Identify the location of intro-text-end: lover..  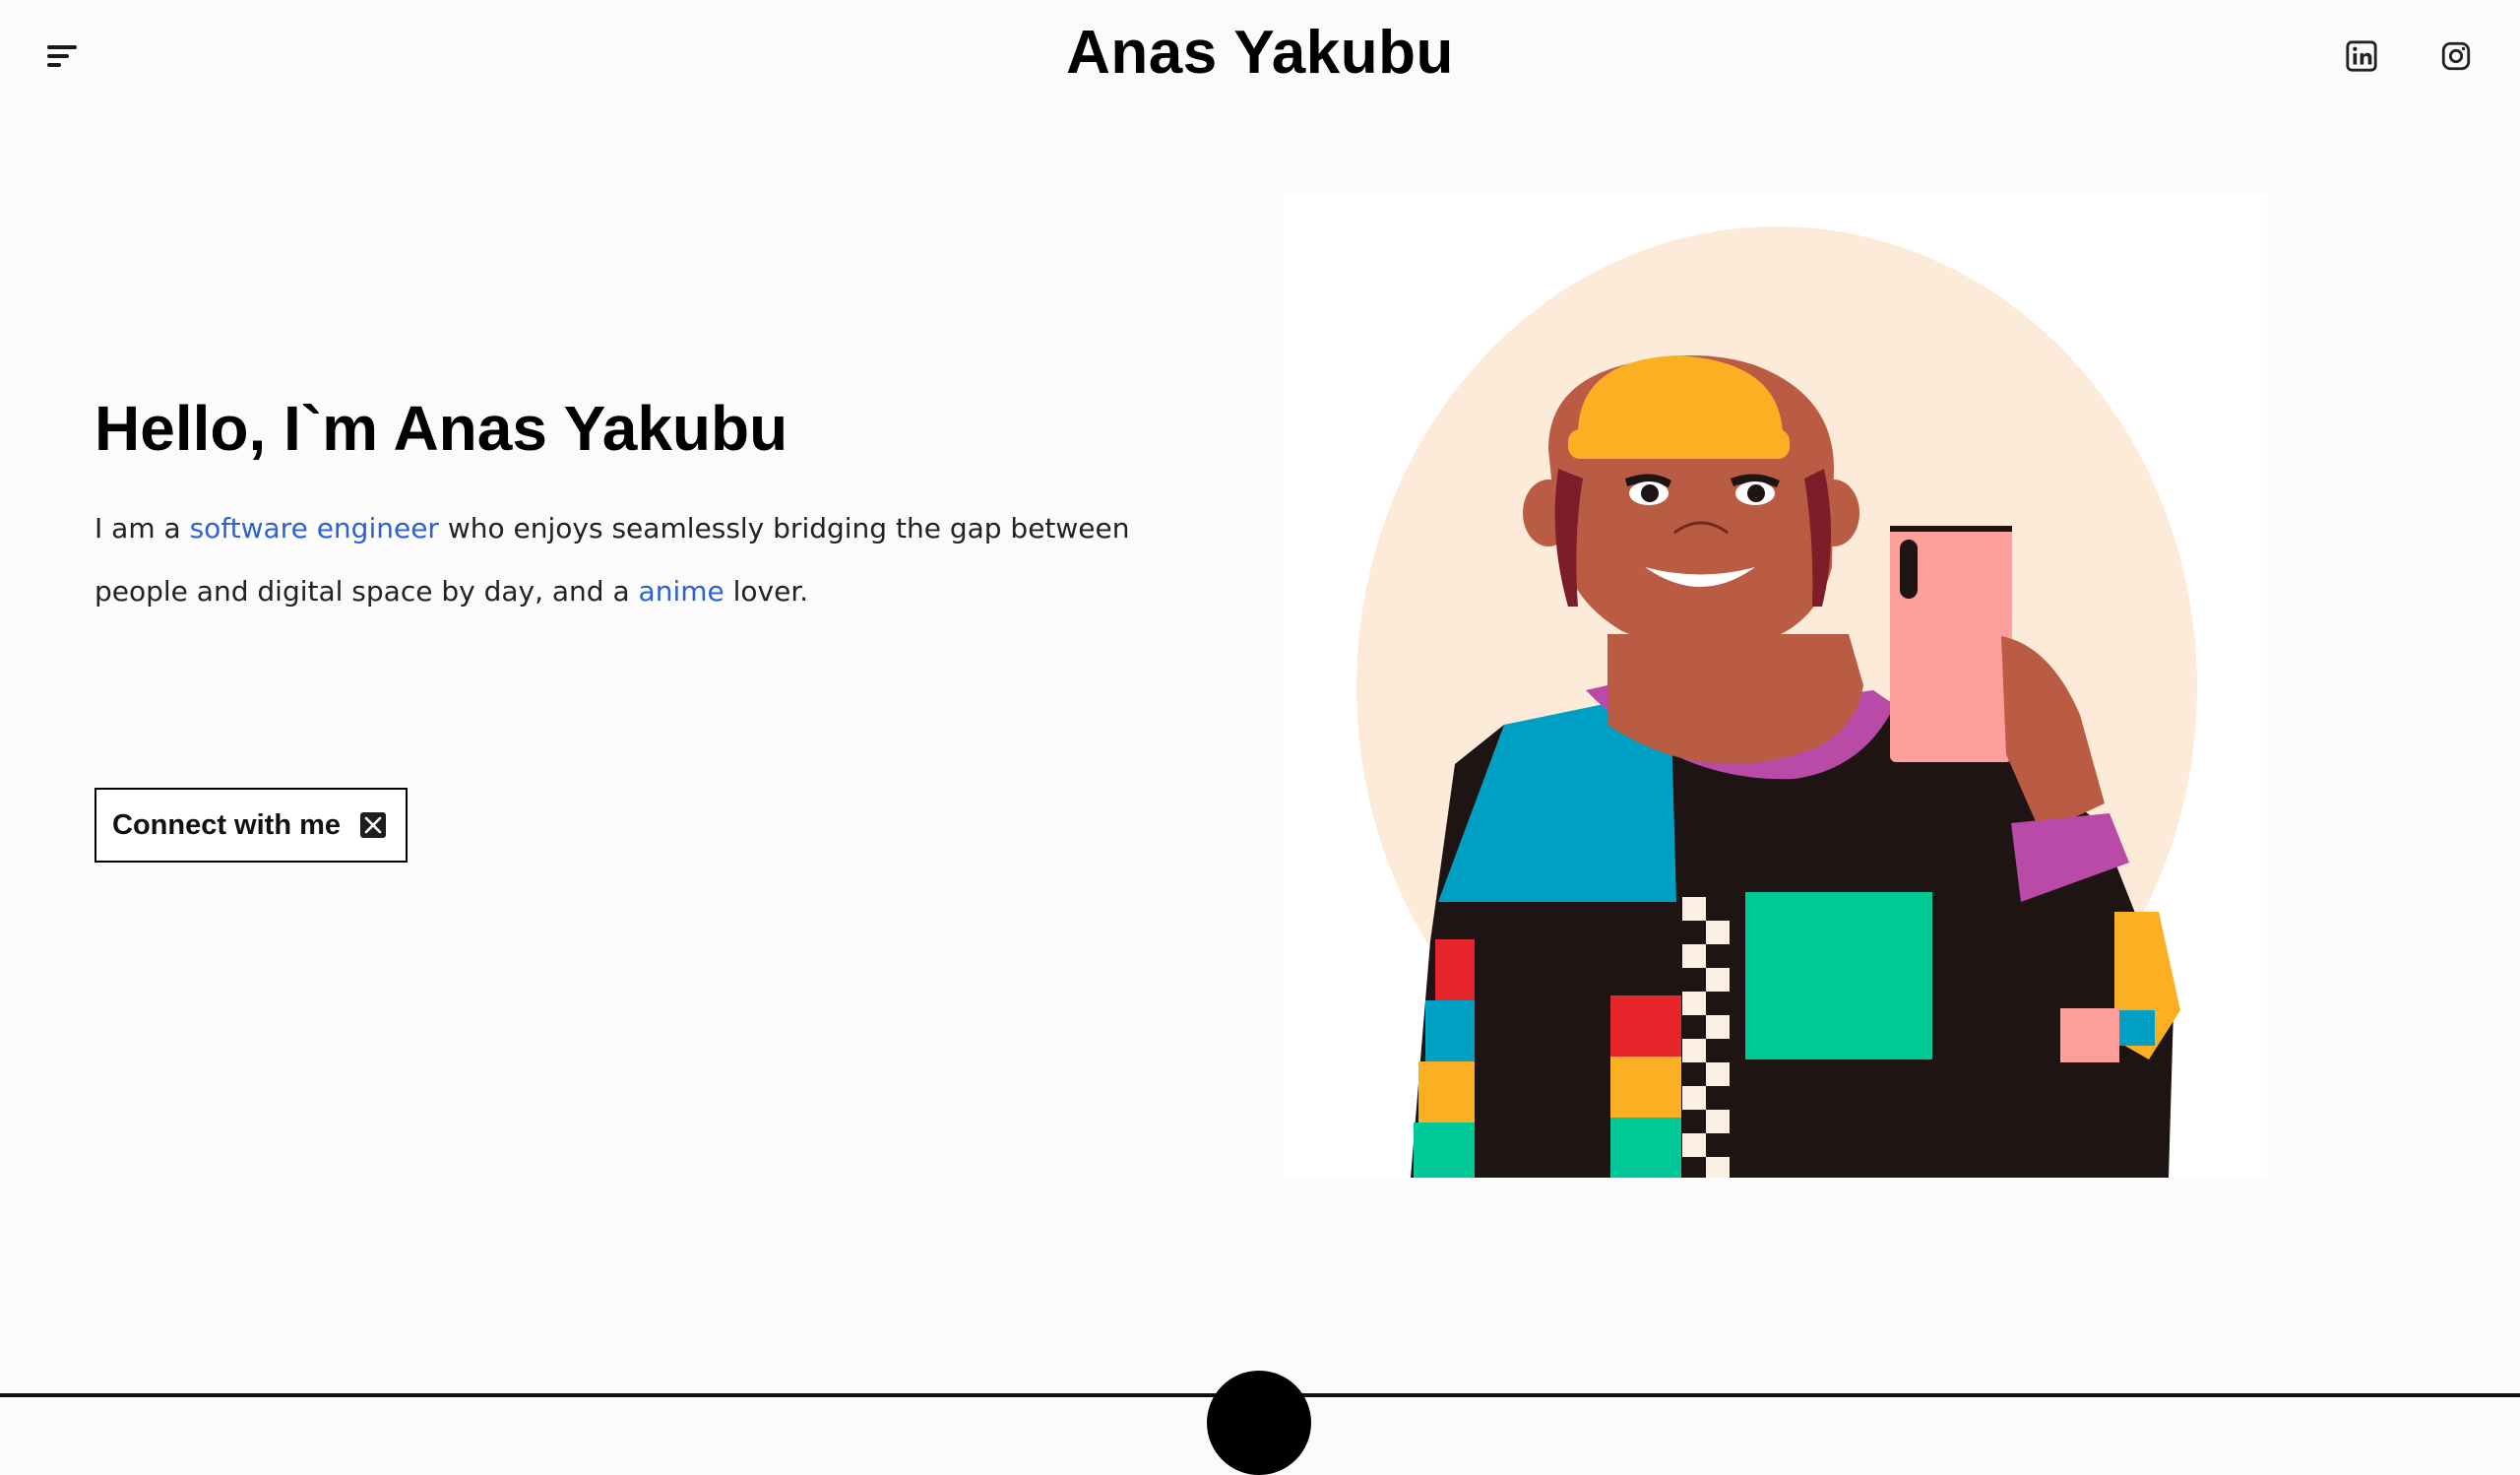
(766, 591).